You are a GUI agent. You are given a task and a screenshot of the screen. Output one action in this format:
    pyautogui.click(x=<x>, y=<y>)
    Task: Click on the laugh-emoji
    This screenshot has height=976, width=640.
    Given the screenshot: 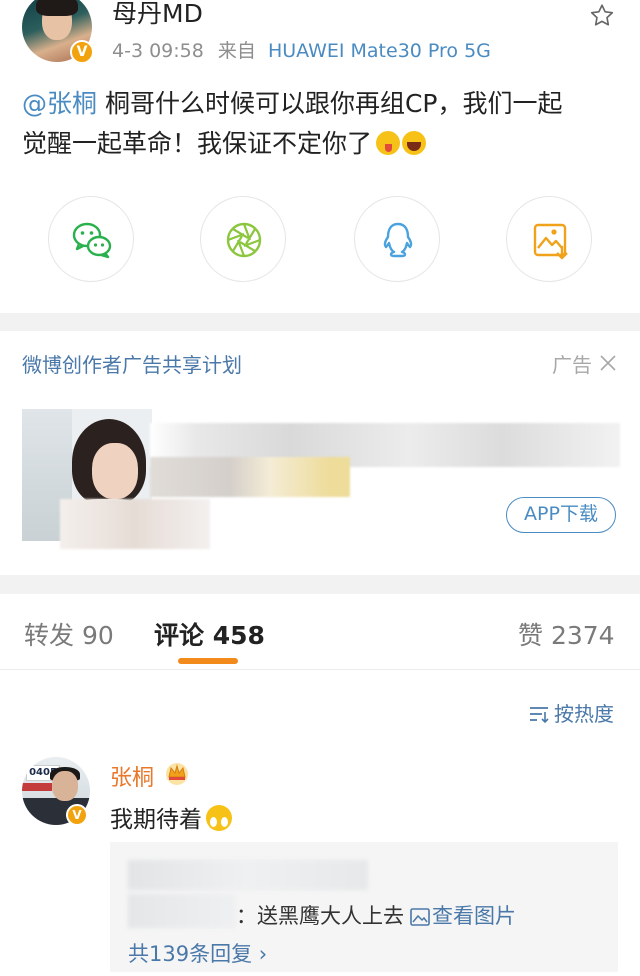 What is the action you would take?
    pyautogui.click(x=414, y=143)
    